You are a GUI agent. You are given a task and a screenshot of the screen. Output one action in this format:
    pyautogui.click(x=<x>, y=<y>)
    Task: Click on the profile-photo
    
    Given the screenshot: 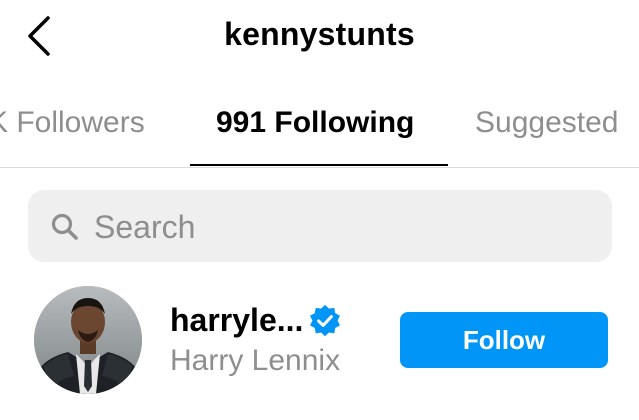 What is the action you would take?
    pyautogui.click(x=88, y=340)
    